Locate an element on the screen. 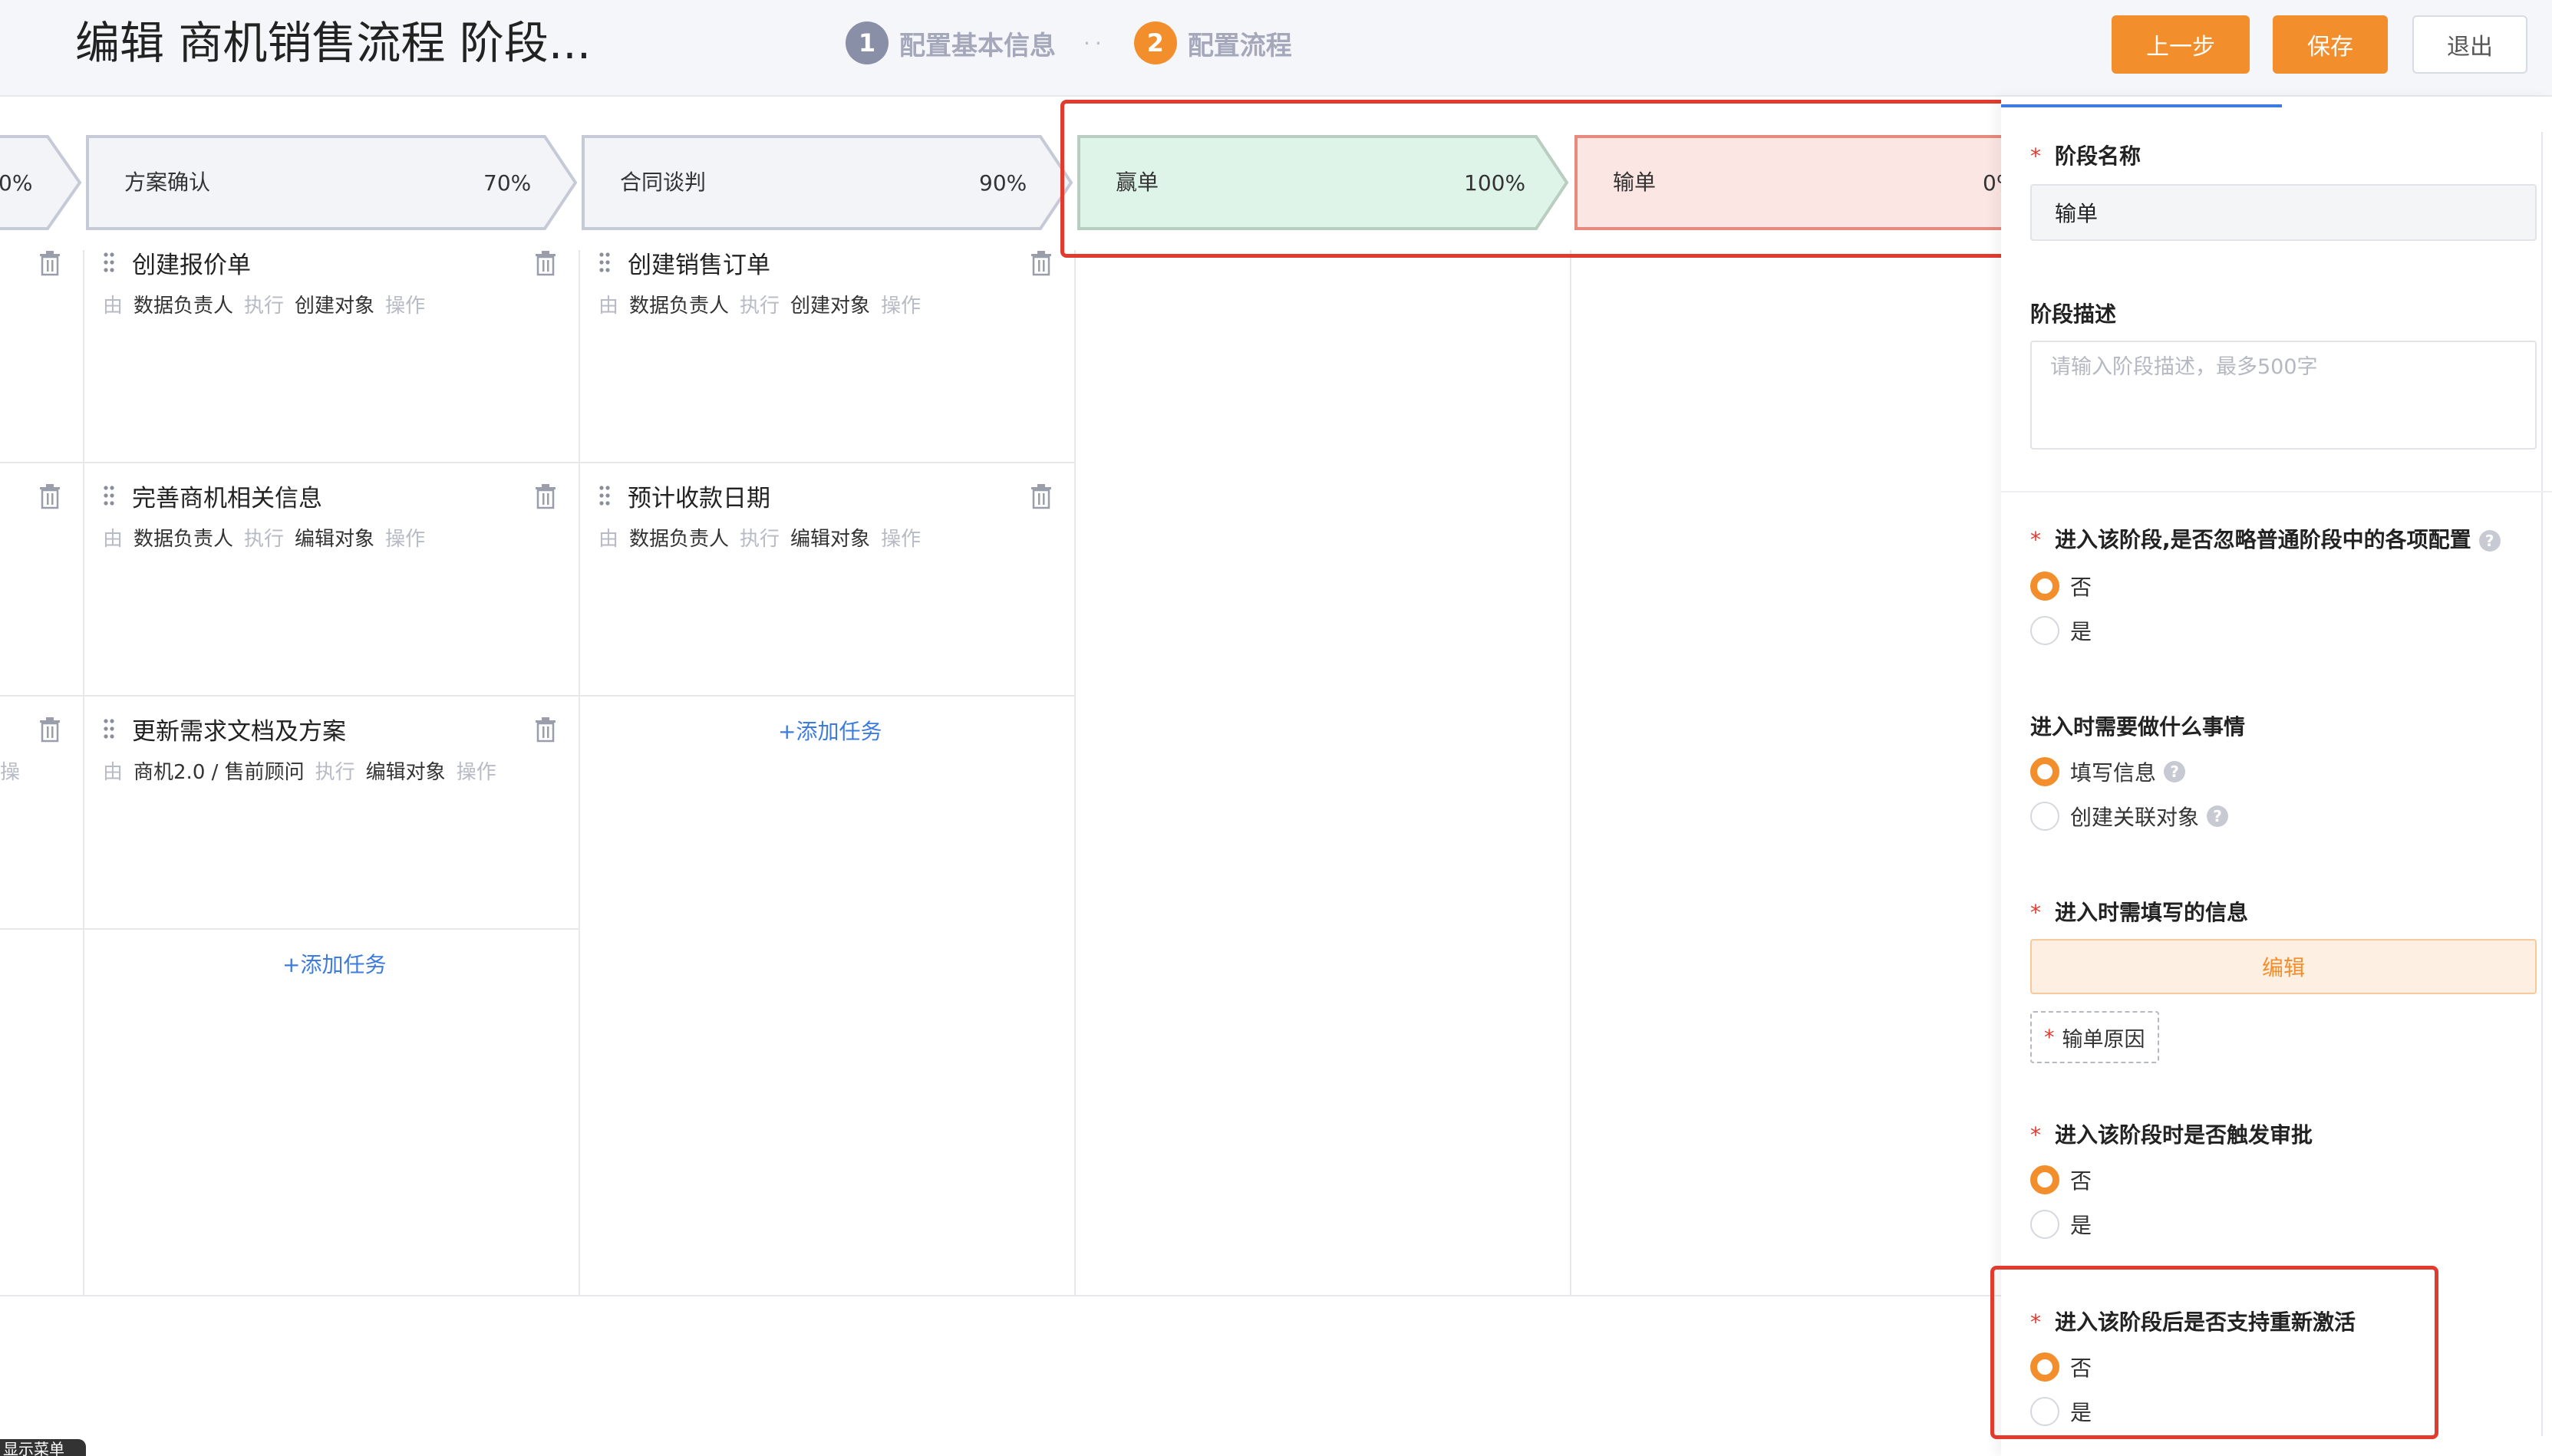 This screenshot has width=2552, height=1456. step-basic-info: 1 配置基本信息 is located at coordinates (951, 42).